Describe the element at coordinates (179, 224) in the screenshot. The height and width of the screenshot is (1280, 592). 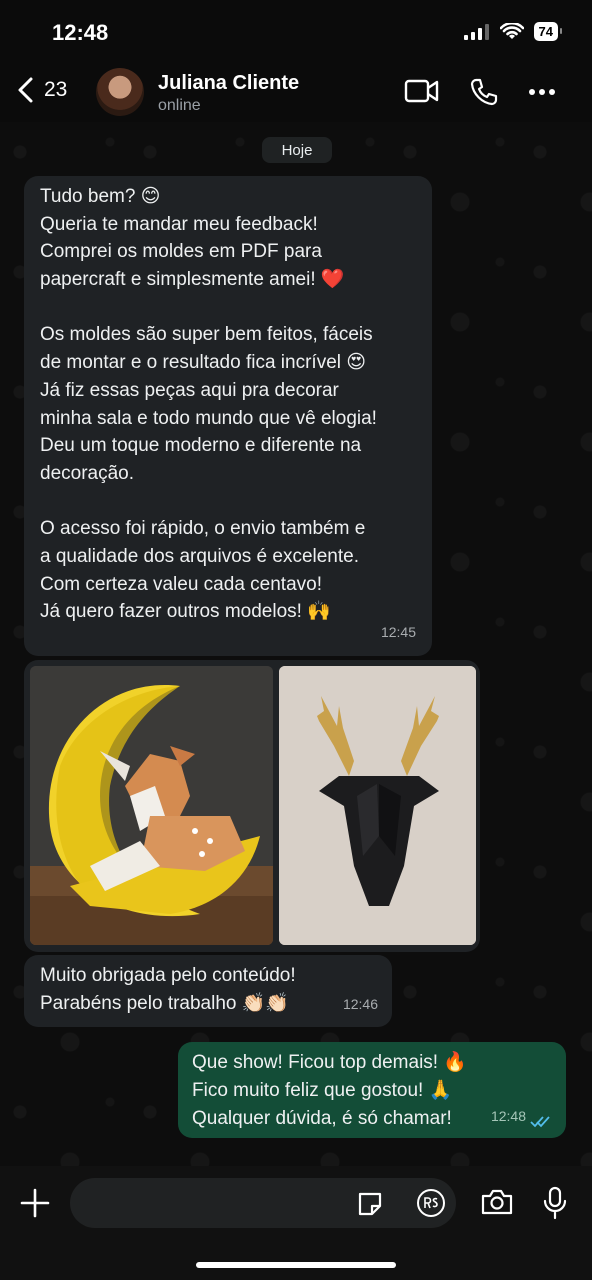
I see `message-line: Queria te mandar meu feedback!` at that location.